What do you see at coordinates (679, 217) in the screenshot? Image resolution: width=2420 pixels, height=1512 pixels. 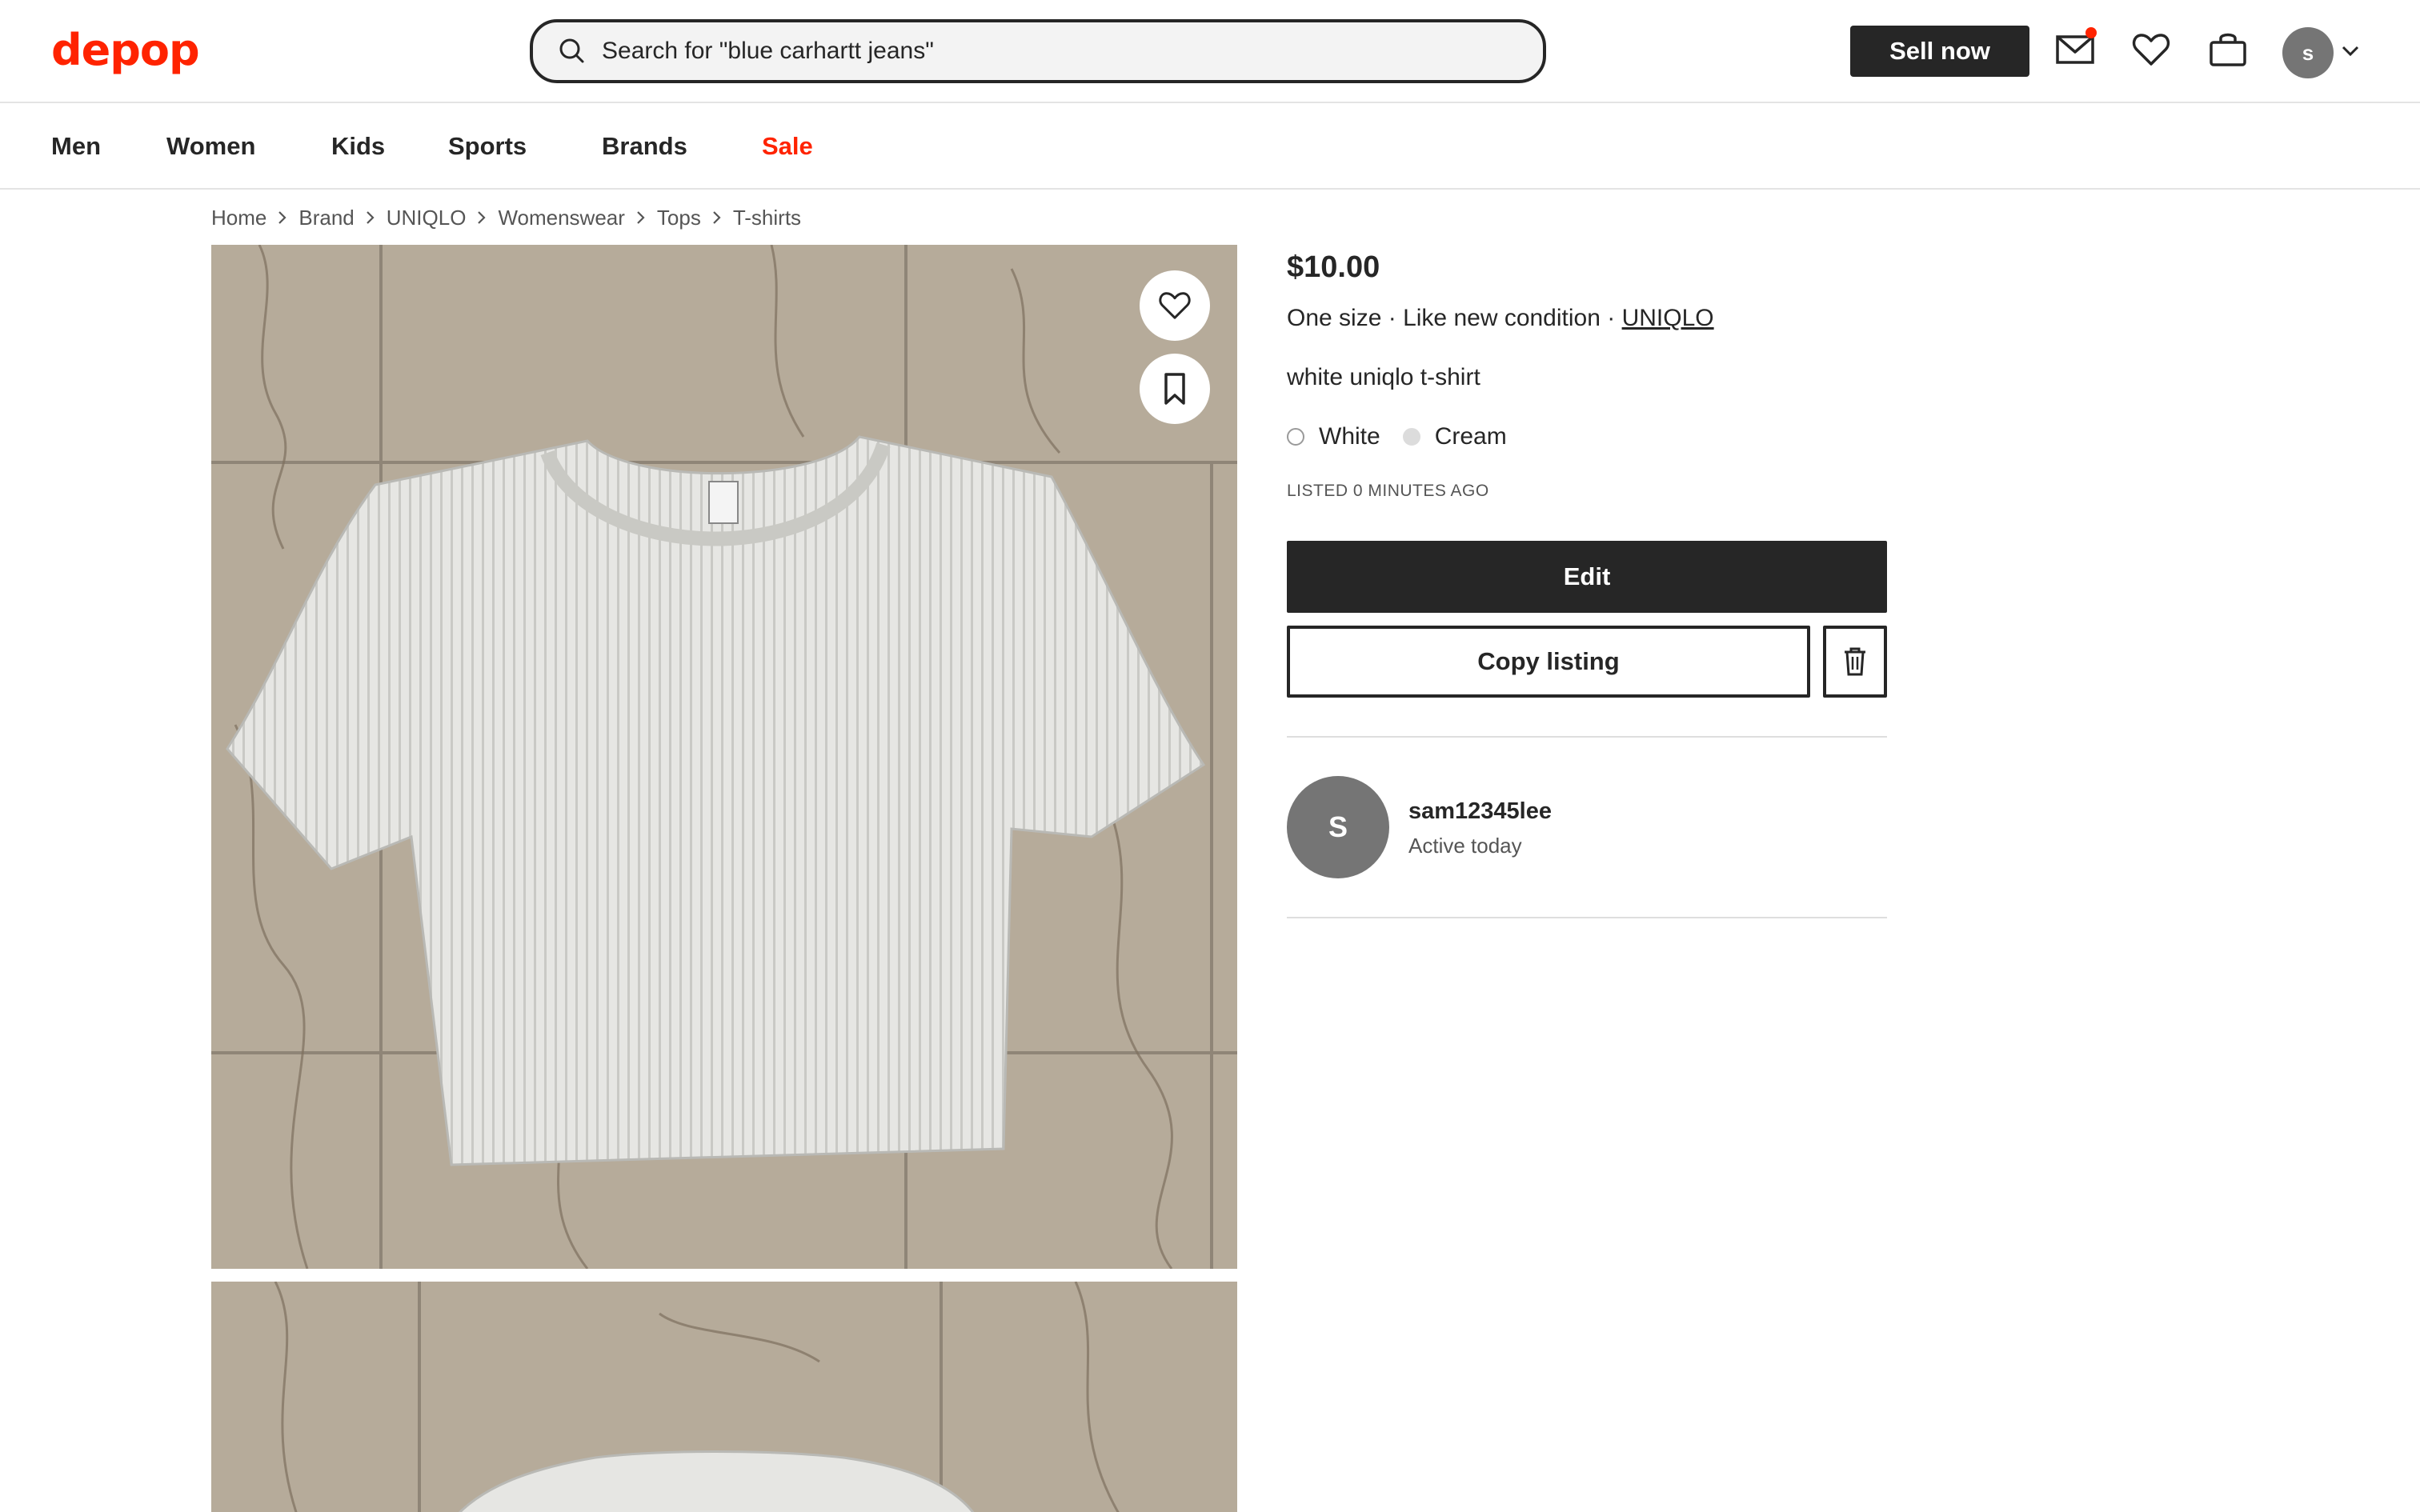 I see `breadcrumb-tops: Tops` at bounding box center [679, 217].